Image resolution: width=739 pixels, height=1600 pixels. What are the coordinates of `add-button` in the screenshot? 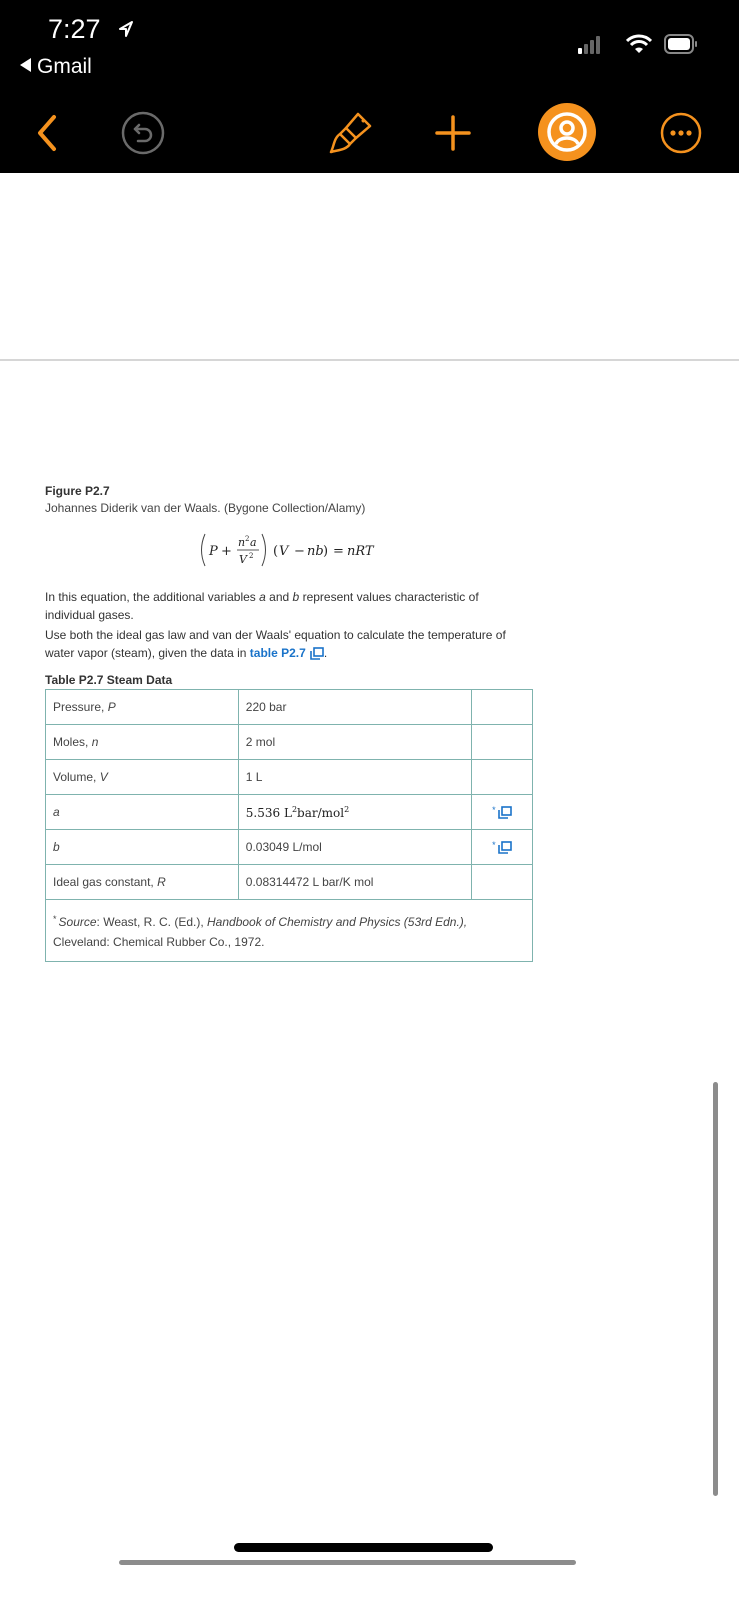 It's located at (453, 133).